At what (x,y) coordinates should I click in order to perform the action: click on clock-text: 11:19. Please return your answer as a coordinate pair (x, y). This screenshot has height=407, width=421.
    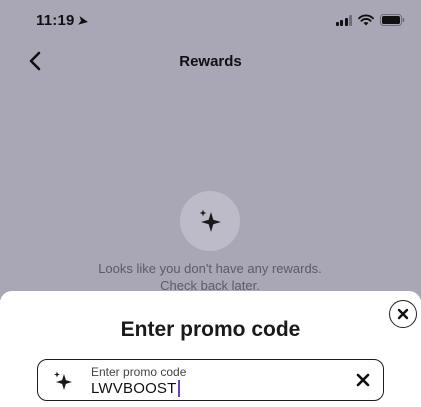
    Looking at the image, I should click on (55, 20).